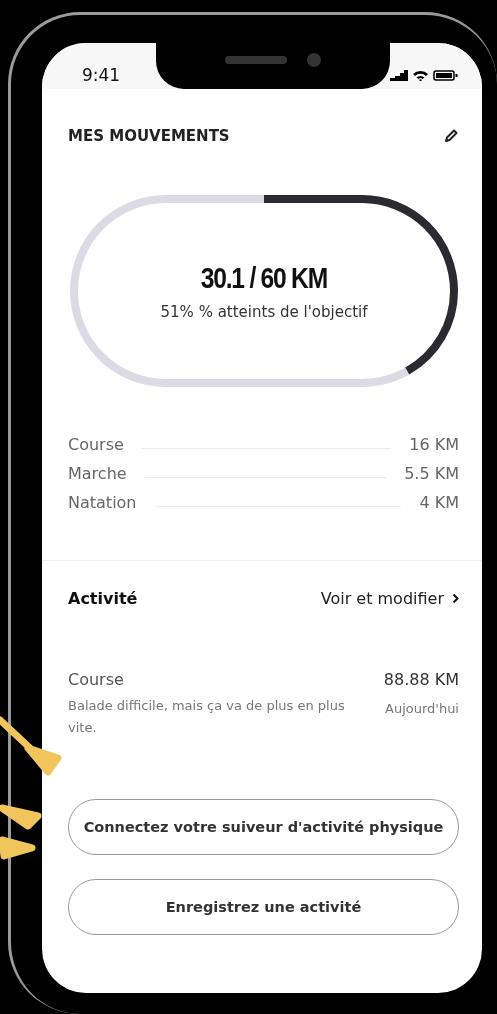 The height and width of the screenshot is (1014, 497). Describe the element at coordinates (256, 60) in the screenshot. I see `speaker-icon` at that location.